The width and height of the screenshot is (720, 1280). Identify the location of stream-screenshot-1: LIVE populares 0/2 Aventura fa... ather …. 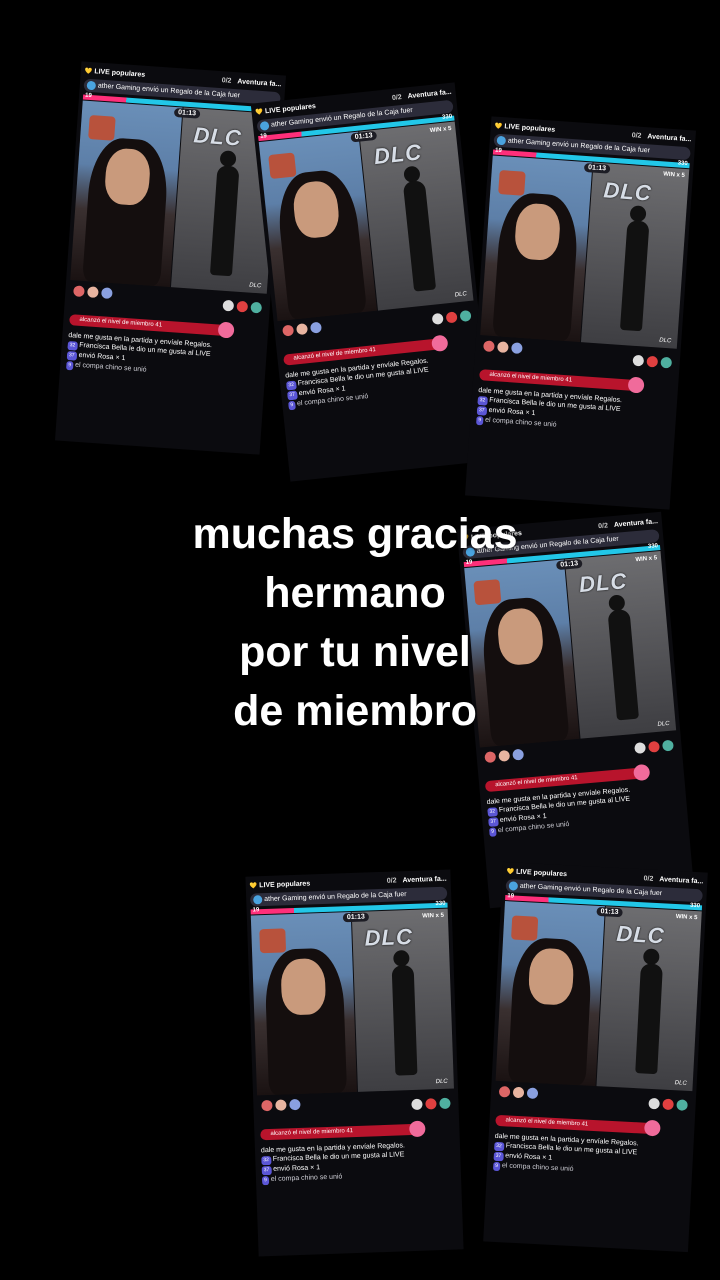
(170, 258).